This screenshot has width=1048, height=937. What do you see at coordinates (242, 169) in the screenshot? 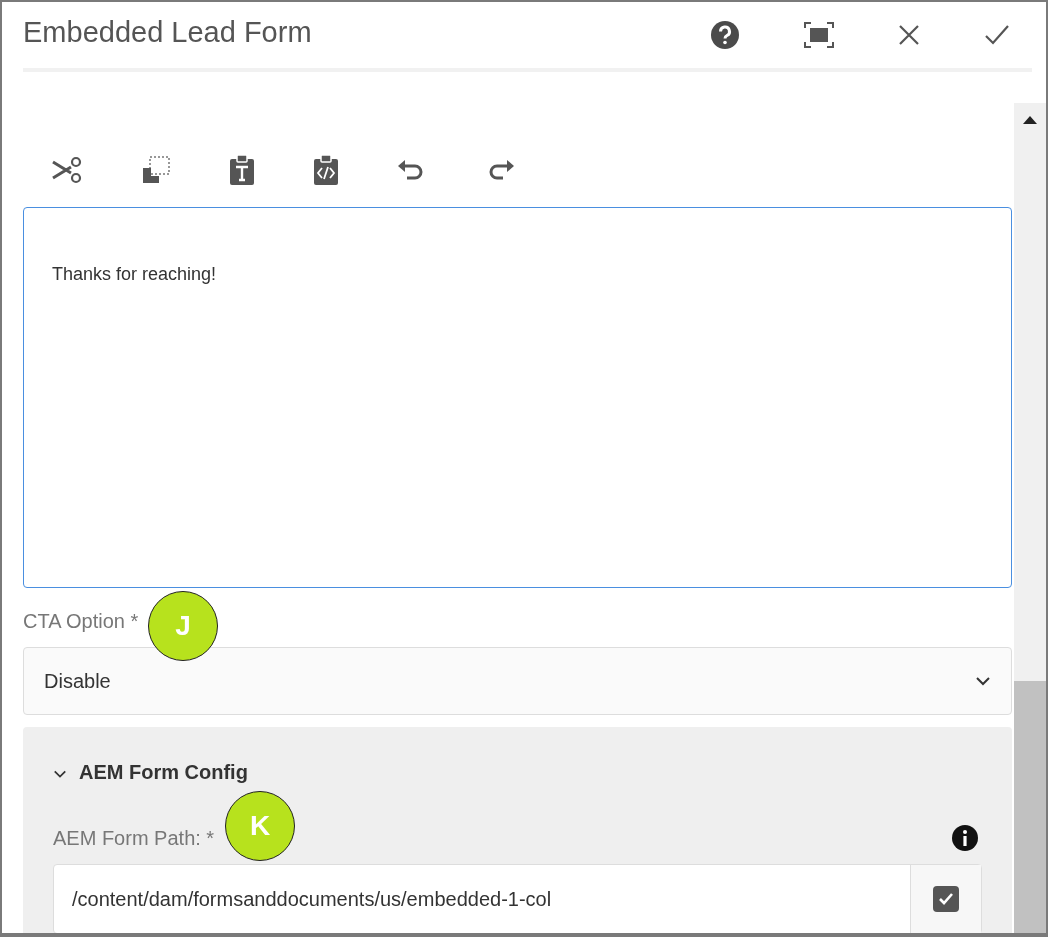
I see `paste-text-icon` at bounding box center [242, 169].